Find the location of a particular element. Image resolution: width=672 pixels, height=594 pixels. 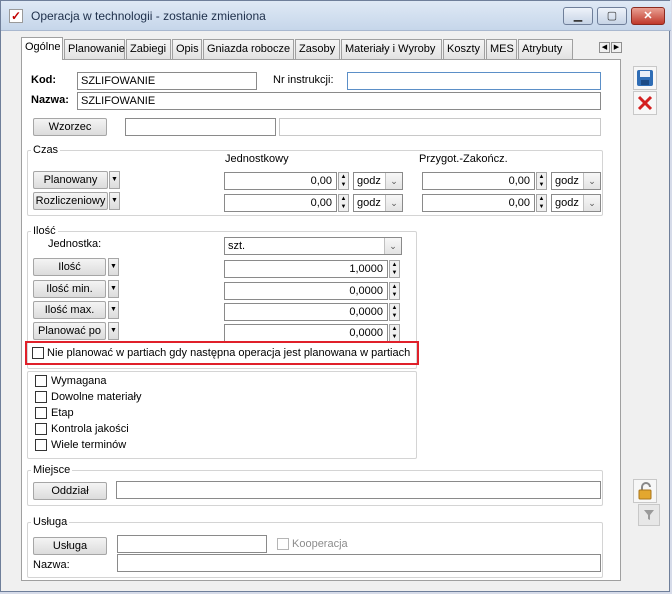

nie-planowac-w-partiach-checkbox is located at coordinates (38, 353).